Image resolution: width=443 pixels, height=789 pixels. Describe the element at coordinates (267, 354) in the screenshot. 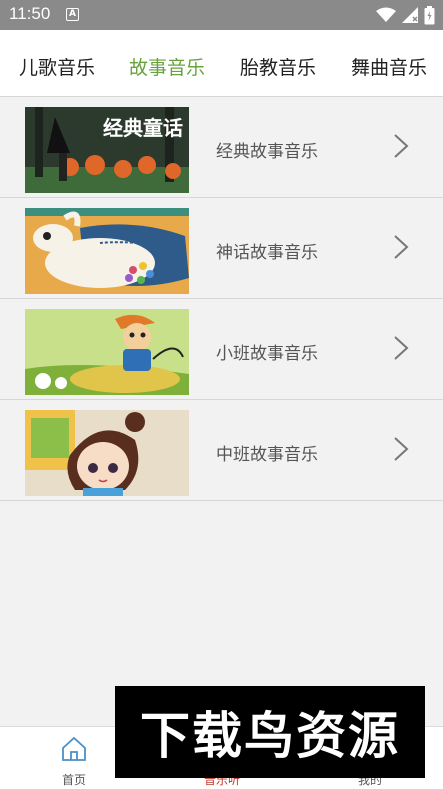

I see `list-item-label: 小班故事音乐` at that location.